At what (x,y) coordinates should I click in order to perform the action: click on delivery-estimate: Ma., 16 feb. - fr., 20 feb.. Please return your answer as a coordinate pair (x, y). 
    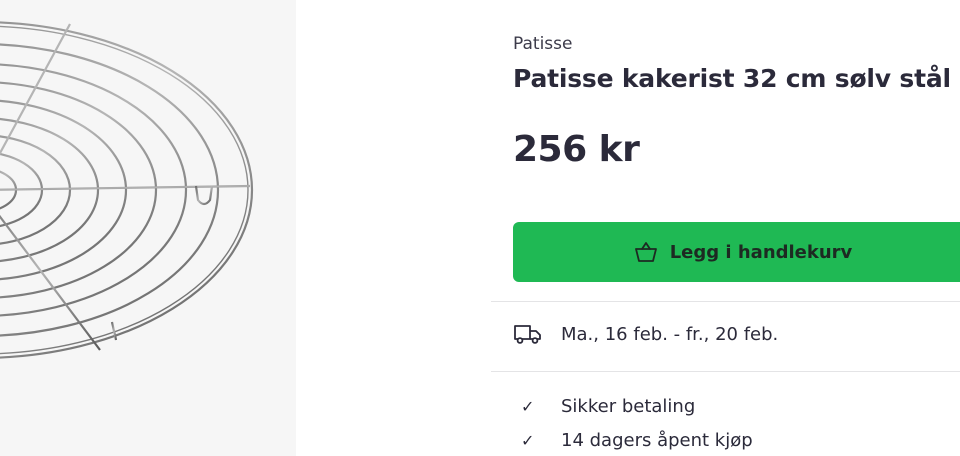
    Looking at the image, I should click on (645, 334).